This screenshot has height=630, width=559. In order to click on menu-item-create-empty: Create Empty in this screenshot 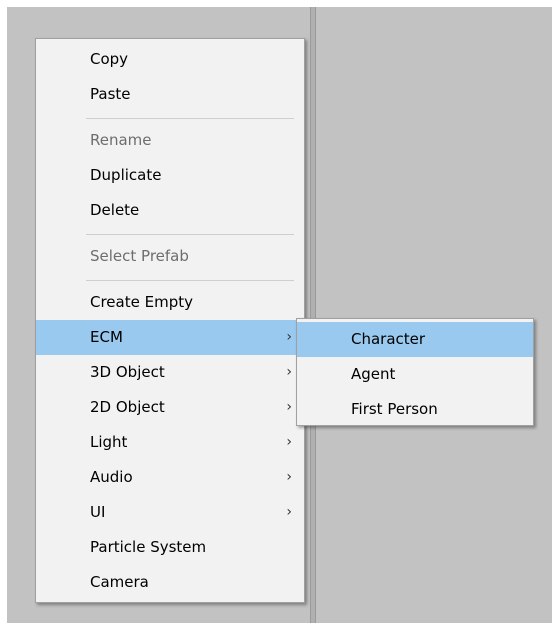, I will do `click(170, 302)`.